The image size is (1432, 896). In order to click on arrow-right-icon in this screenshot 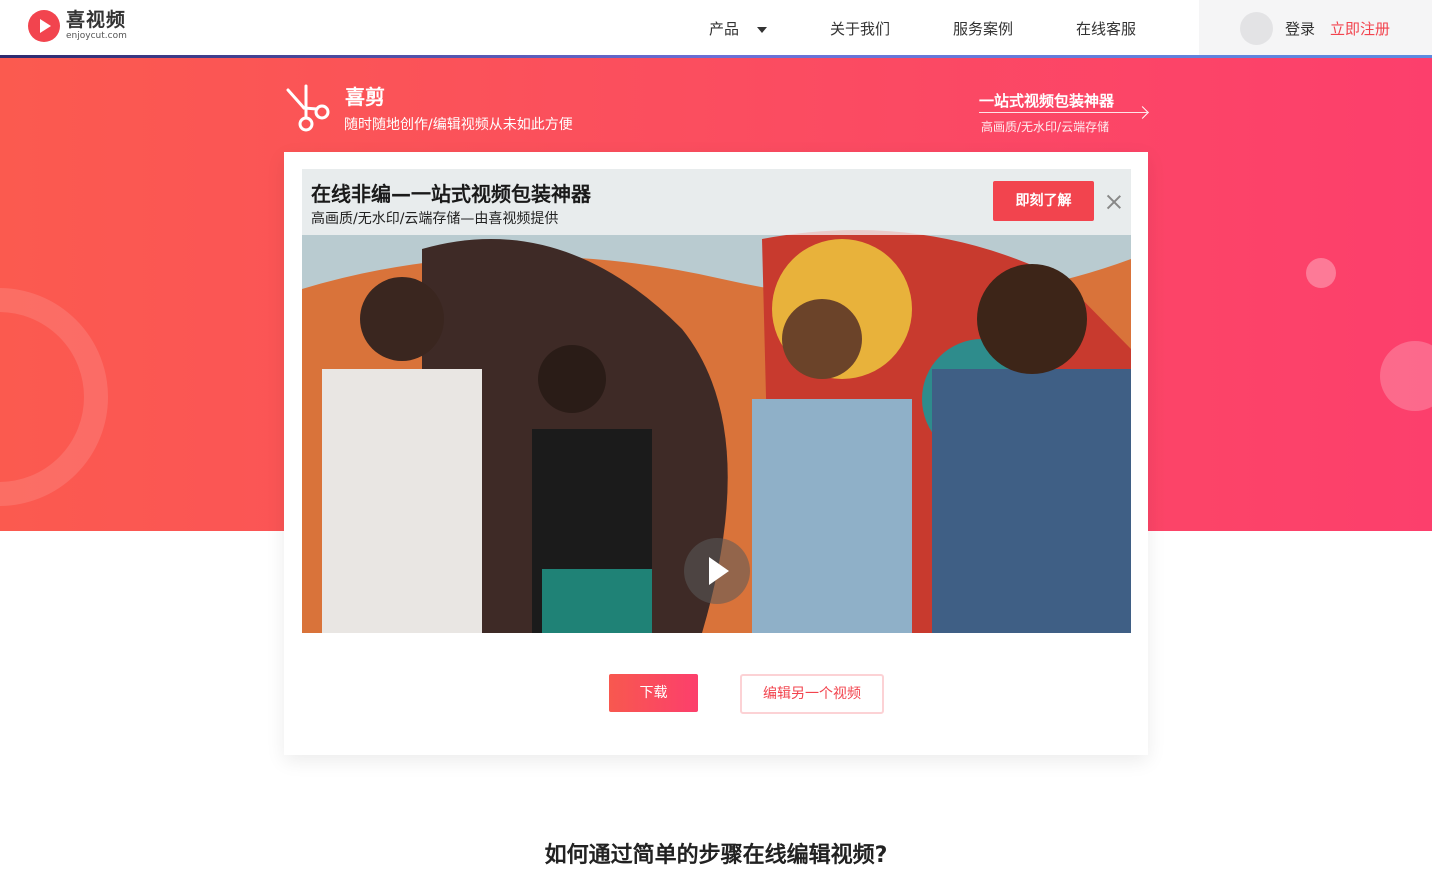, I will do `click(1063, 112)`.